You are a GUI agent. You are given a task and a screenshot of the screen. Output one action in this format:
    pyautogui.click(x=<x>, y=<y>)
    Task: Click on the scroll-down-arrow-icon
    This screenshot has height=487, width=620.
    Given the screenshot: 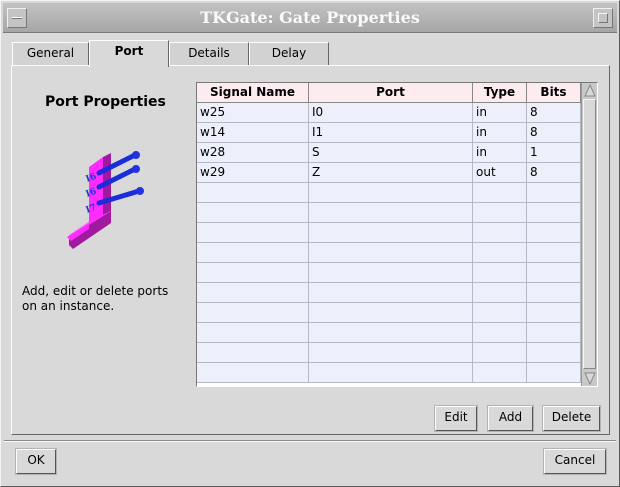 What is the action you would take?
    pyautogui.click(x=590, y=378)
    